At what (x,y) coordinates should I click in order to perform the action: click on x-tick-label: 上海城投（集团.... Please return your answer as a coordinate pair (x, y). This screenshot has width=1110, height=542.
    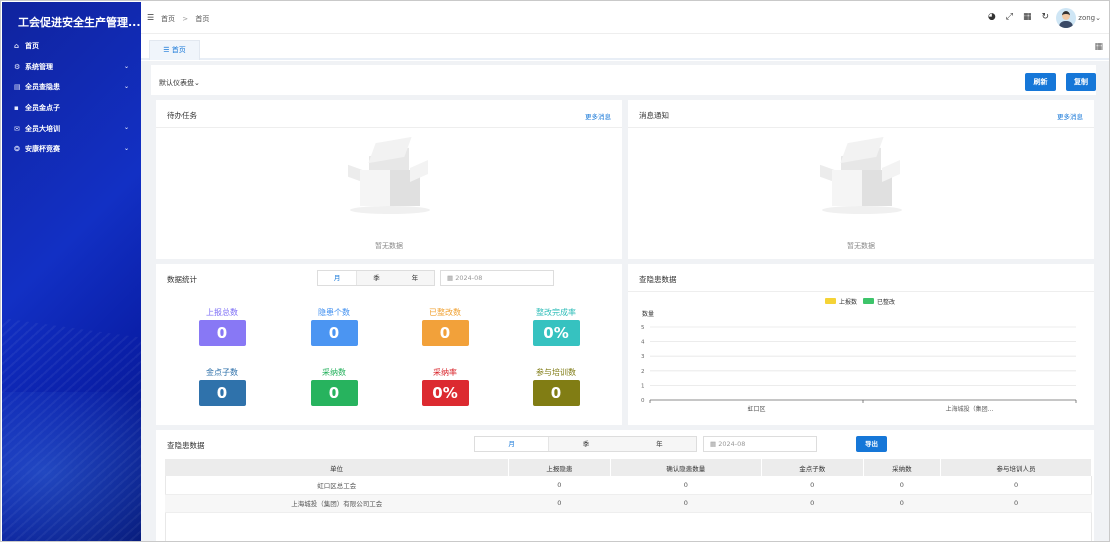
    Looking at the image, I should click on (970, 409).